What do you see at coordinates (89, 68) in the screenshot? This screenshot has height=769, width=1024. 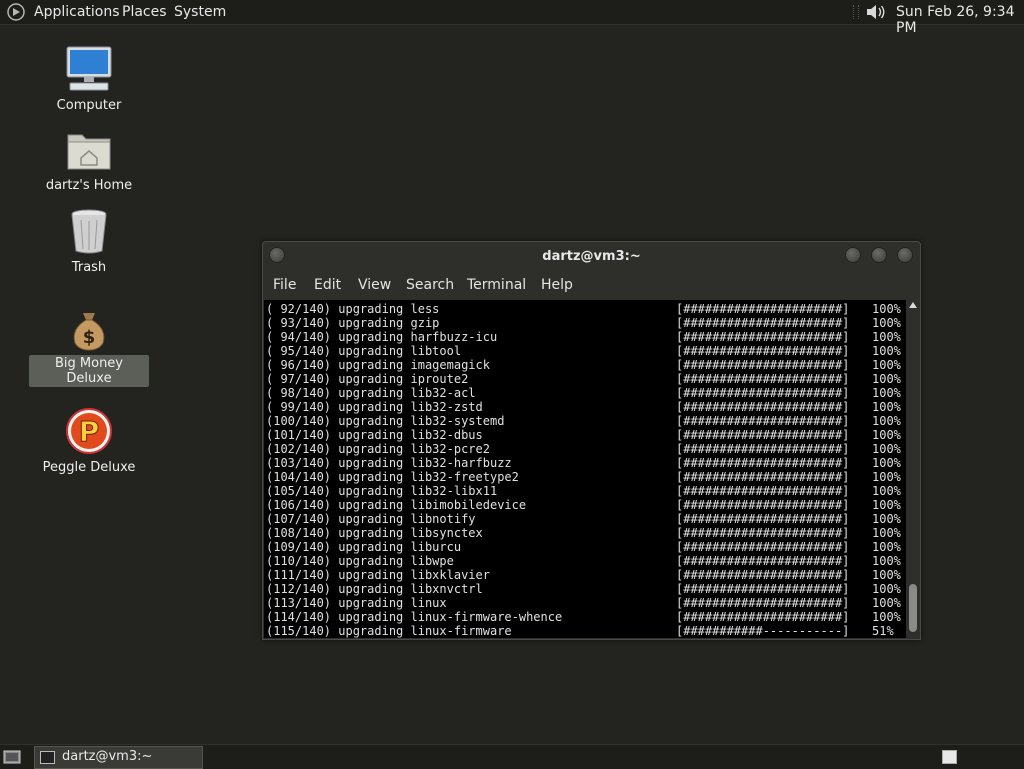 I see `computer-icon` at bounding box center [89, 68].